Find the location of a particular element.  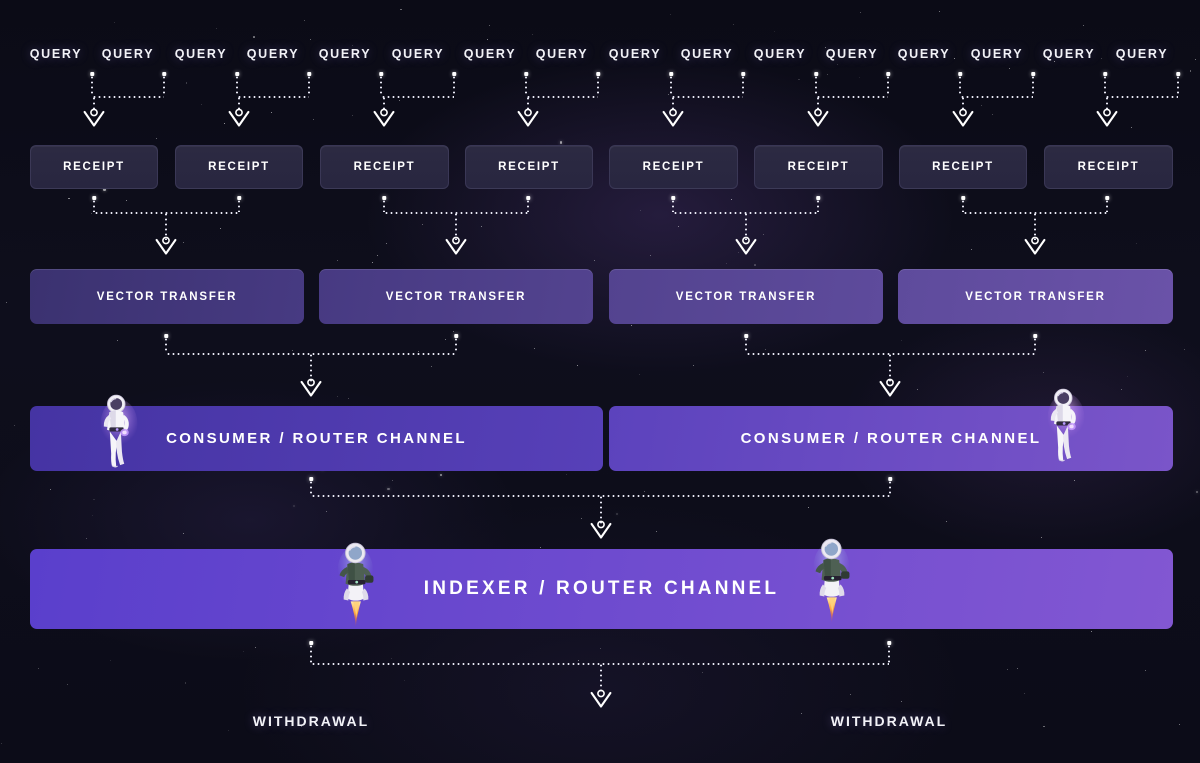

consumer-router-channel-bar: CONSUMER / ROUTER CHANNEL is located at coordinates (891, 438).